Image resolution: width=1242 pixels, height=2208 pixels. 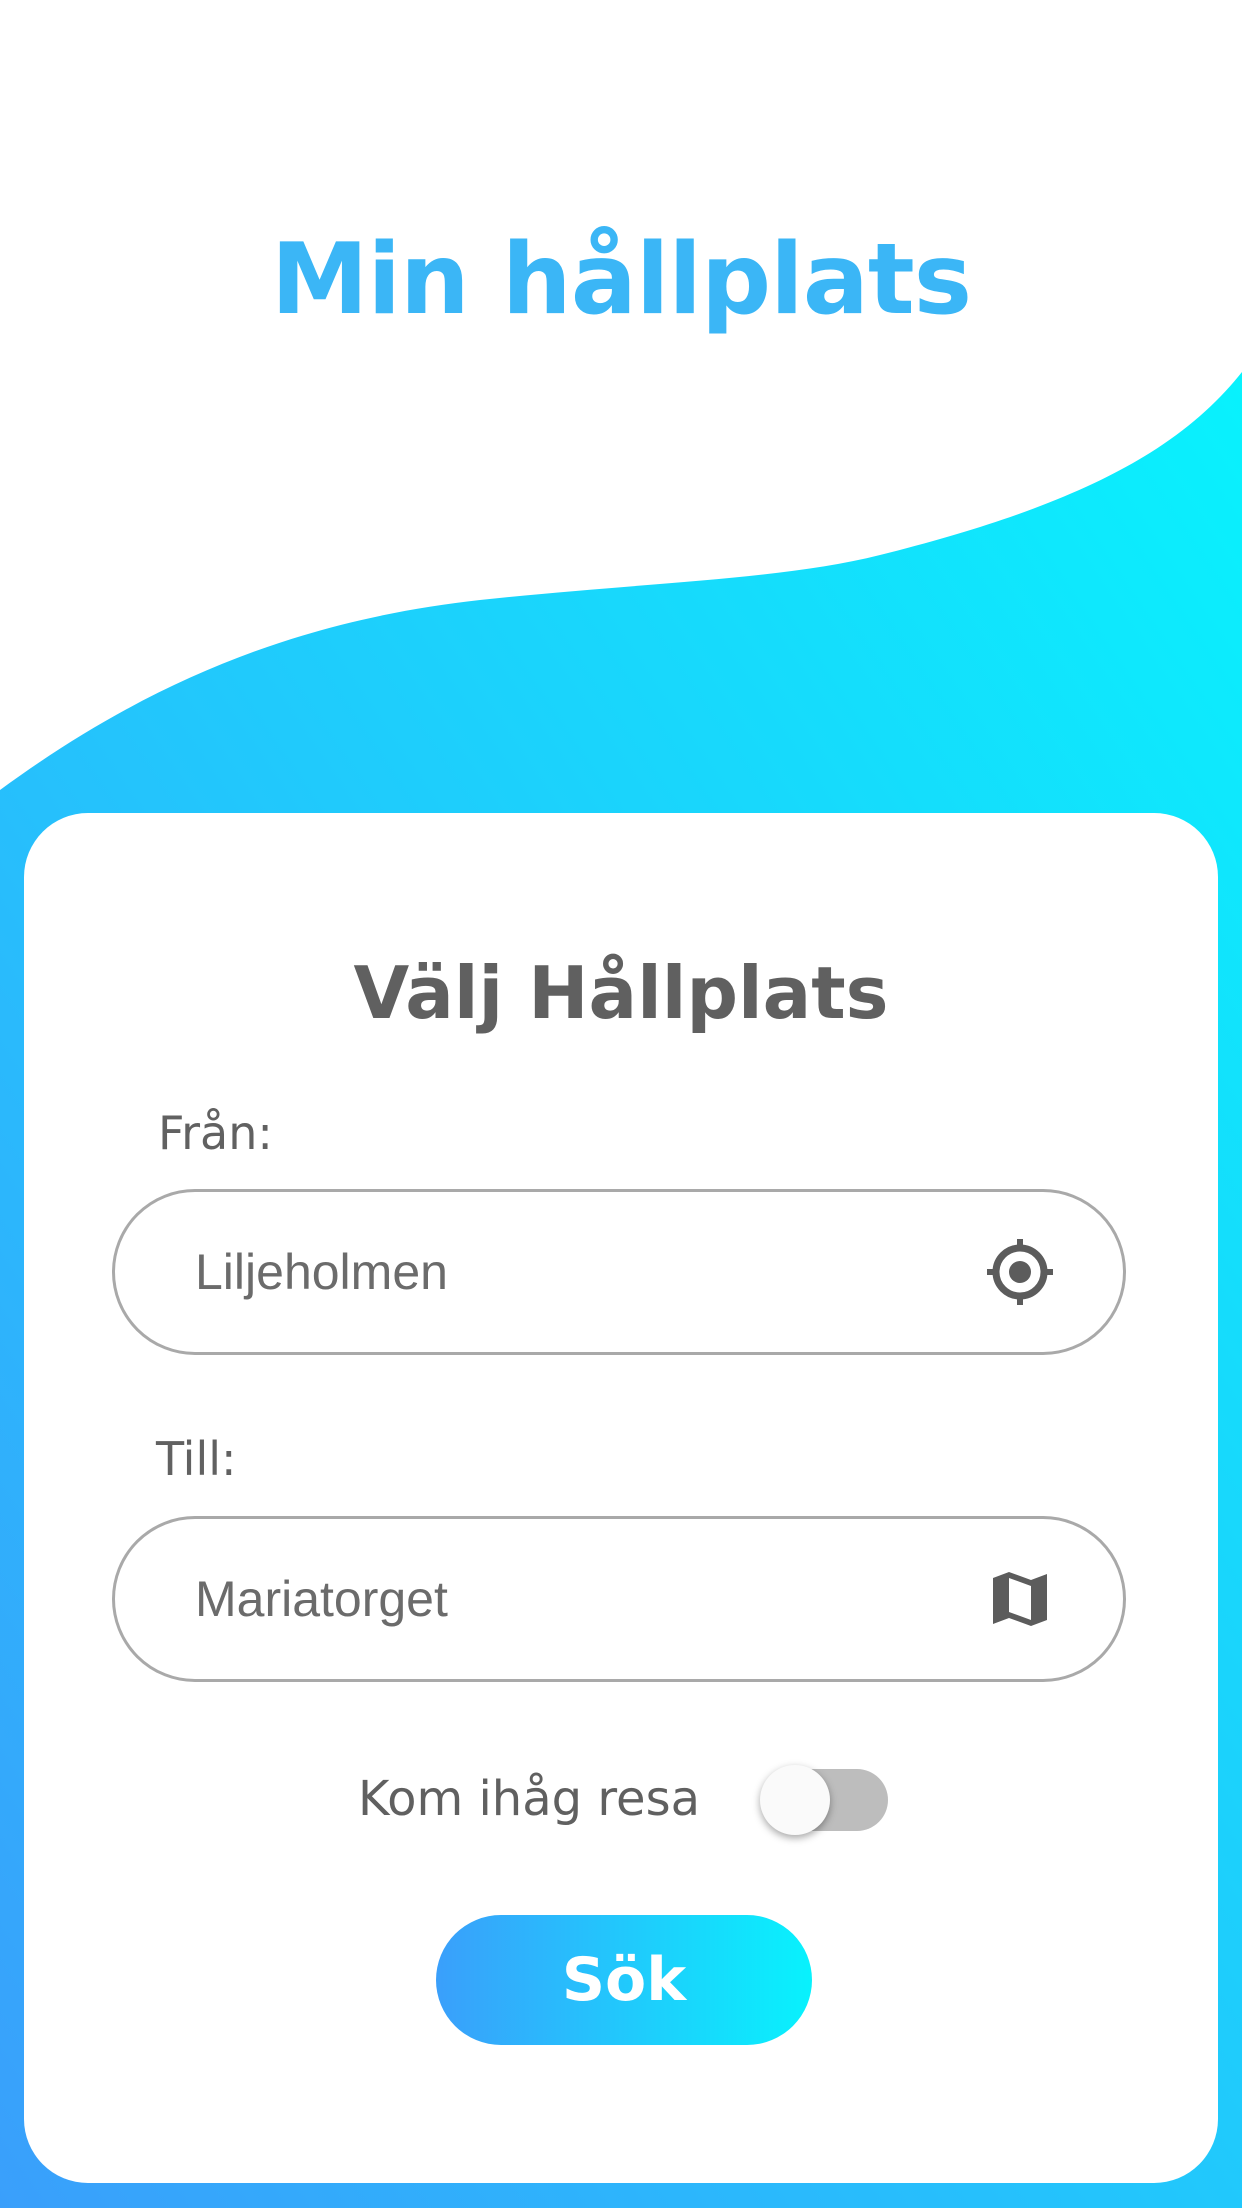 I want to click on remember-trip-toggle, so click(x=824, y=1800).